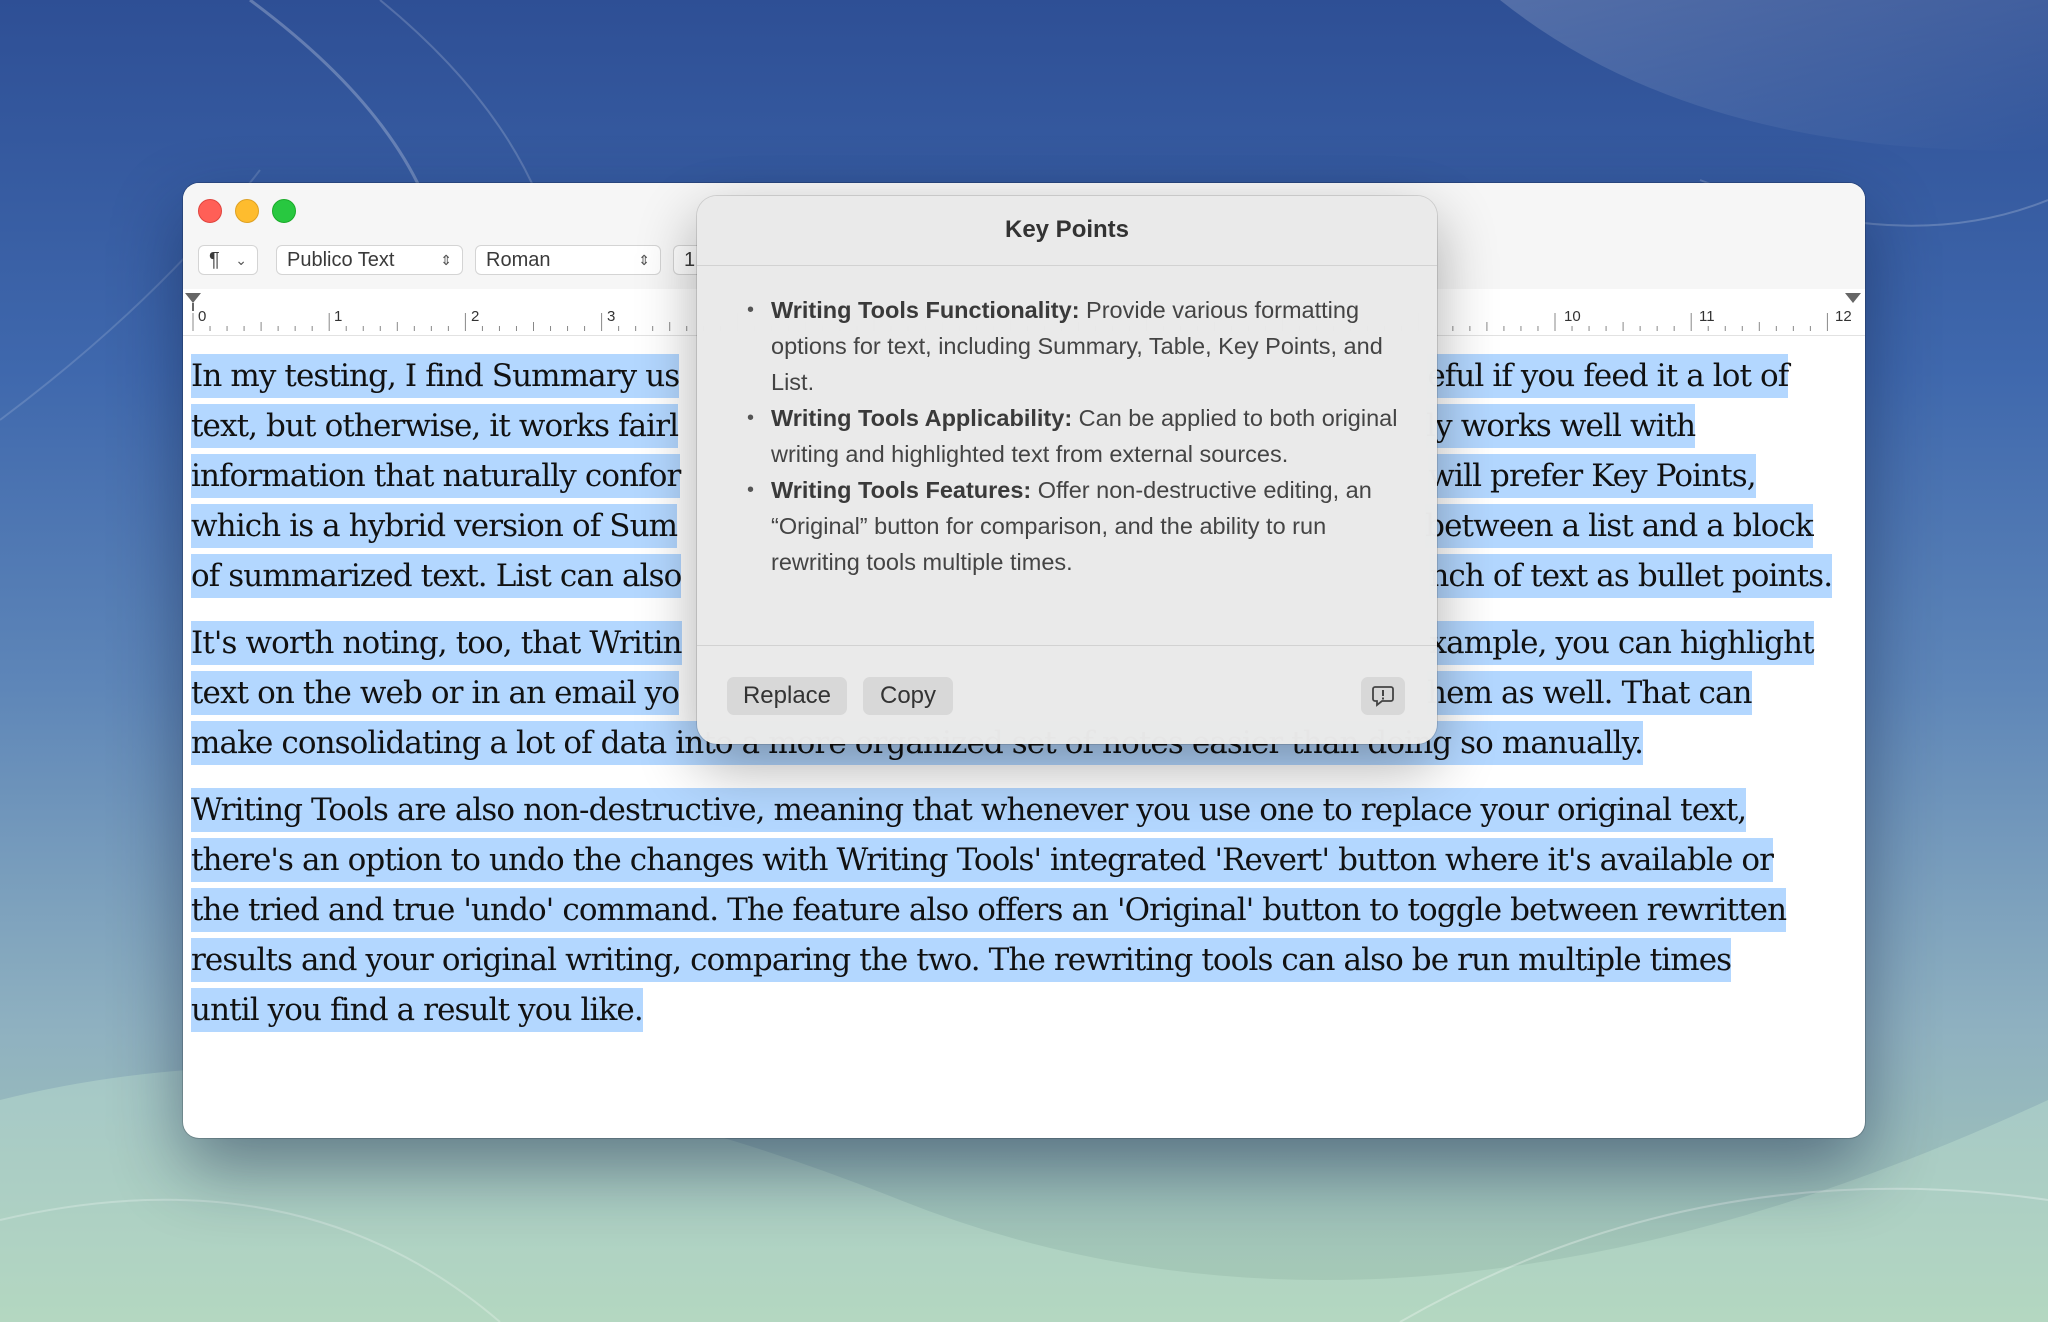 The width and height of the screenshot is (2048, 1322). Describe the element at coordinates (228, 260) in the screenshot. I see `paragraph-style-popup: ¶ ⌄` at that location.